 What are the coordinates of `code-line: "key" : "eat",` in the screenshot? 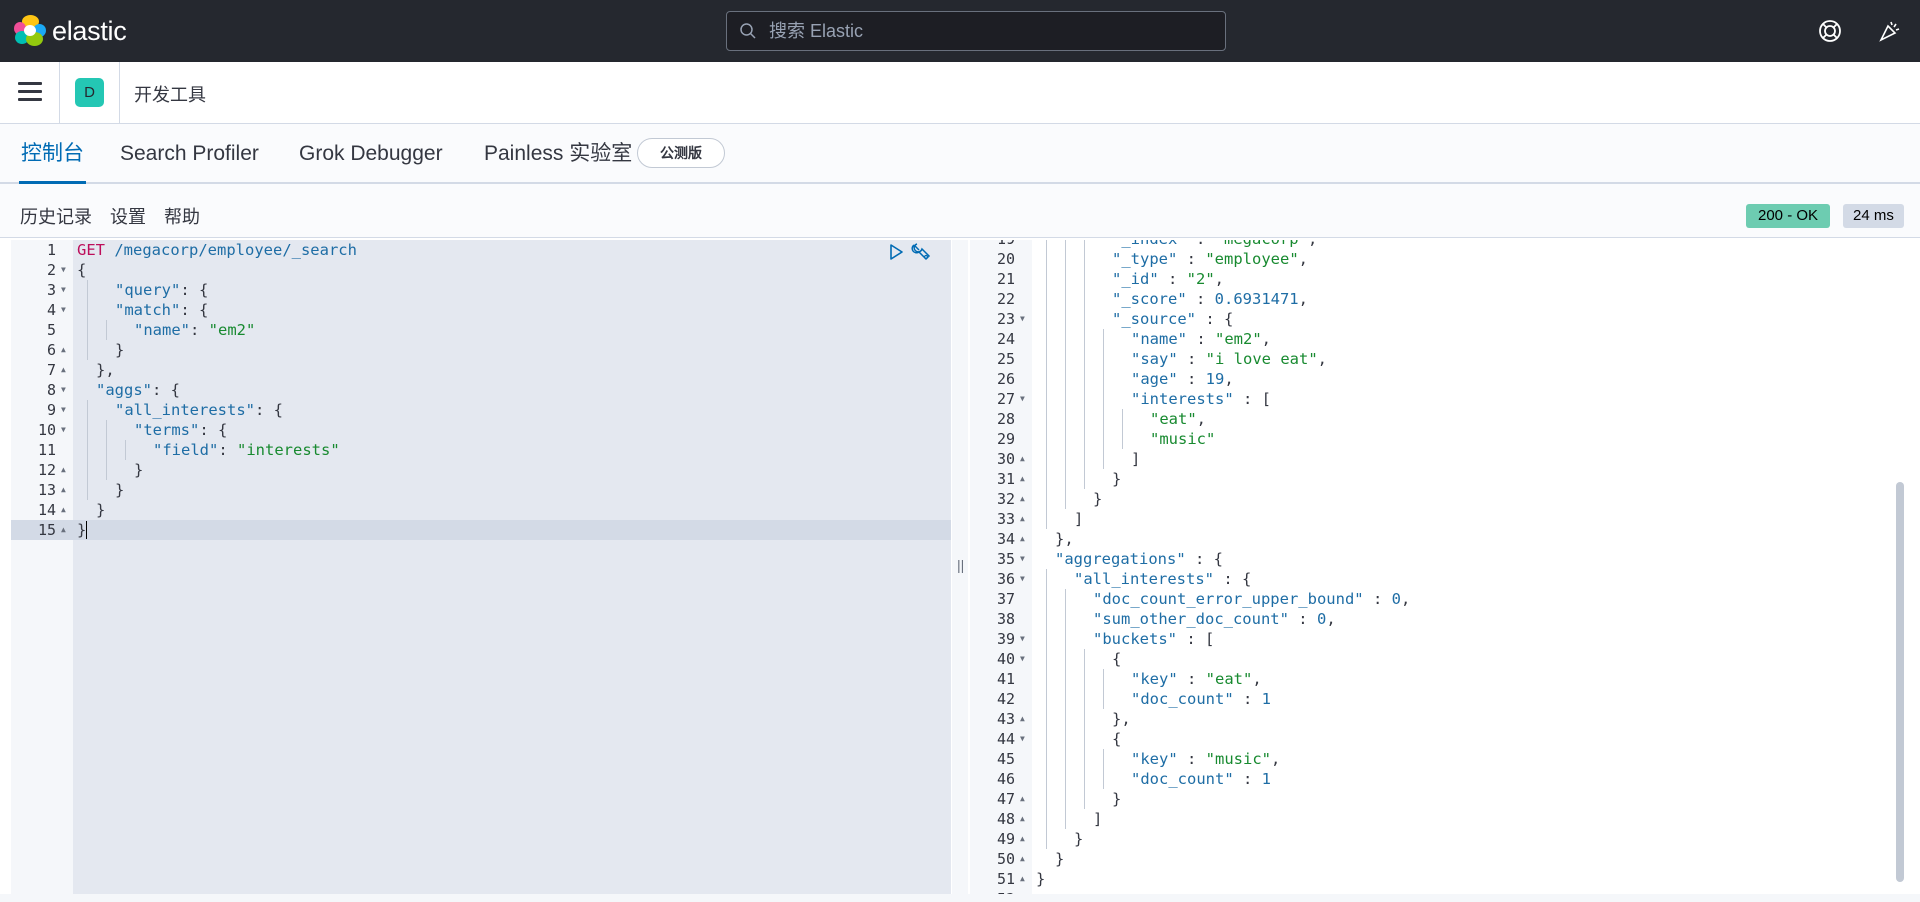 It's located at (1196, 679).